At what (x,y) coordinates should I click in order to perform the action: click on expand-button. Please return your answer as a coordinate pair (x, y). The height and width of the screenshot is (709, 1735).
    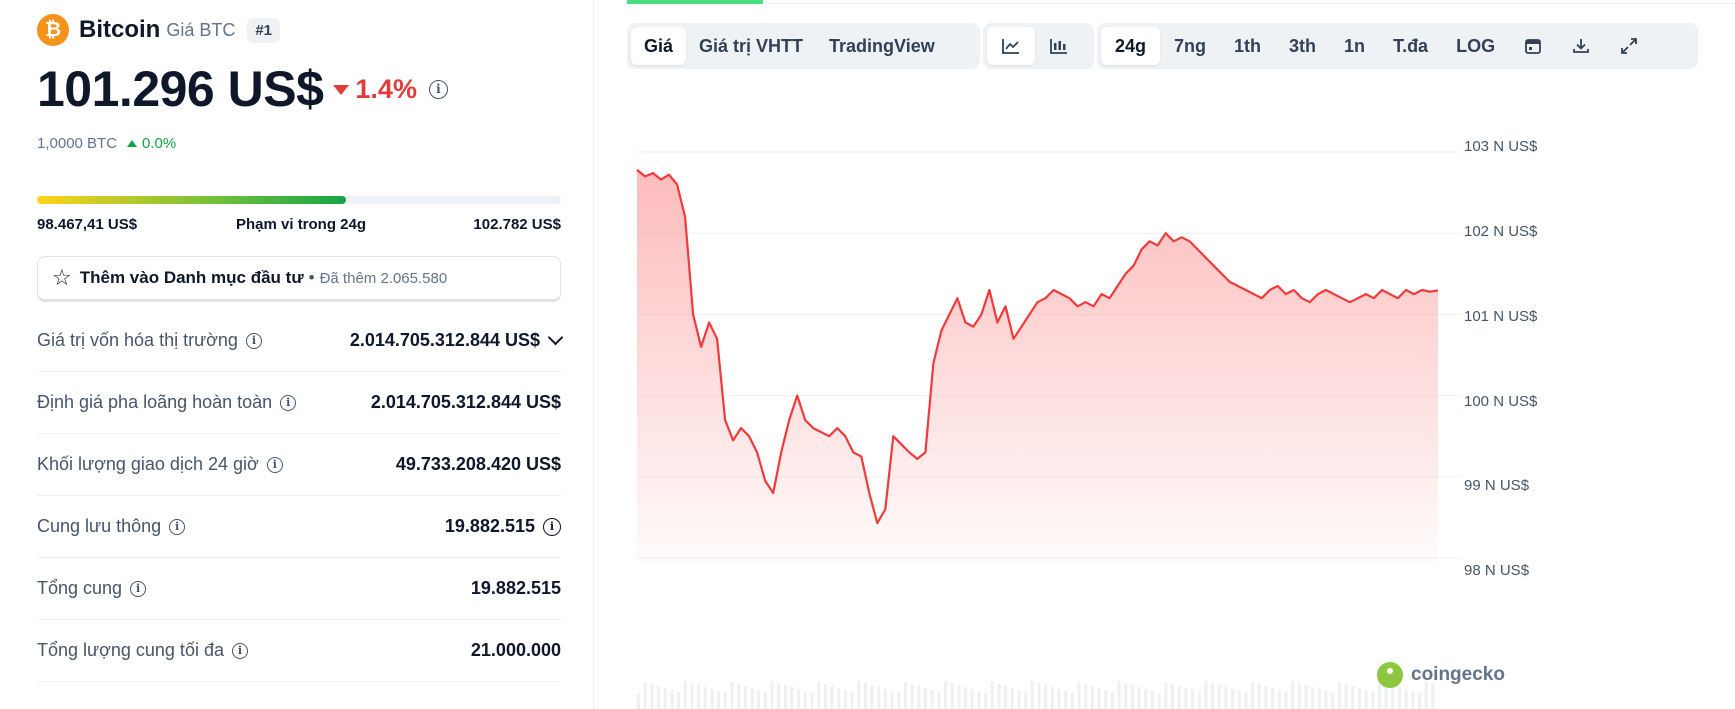
    Looking at the image, I should click on (1629, 46).